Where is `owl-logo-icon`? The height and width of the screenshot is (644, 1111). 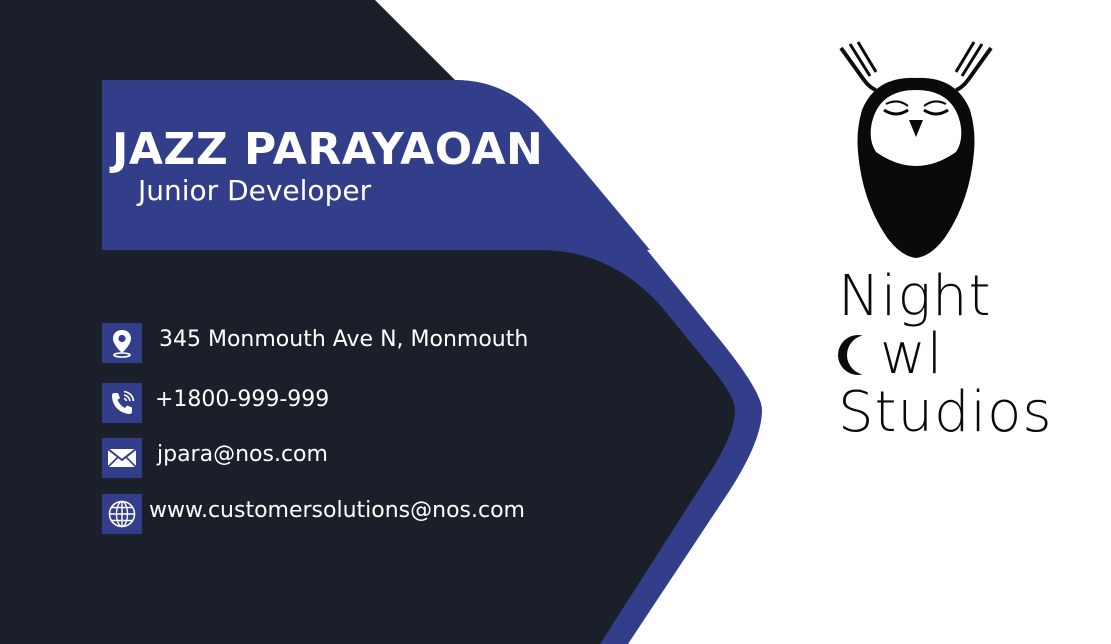
owl-logo-icon is located at coordinates (916, 149).